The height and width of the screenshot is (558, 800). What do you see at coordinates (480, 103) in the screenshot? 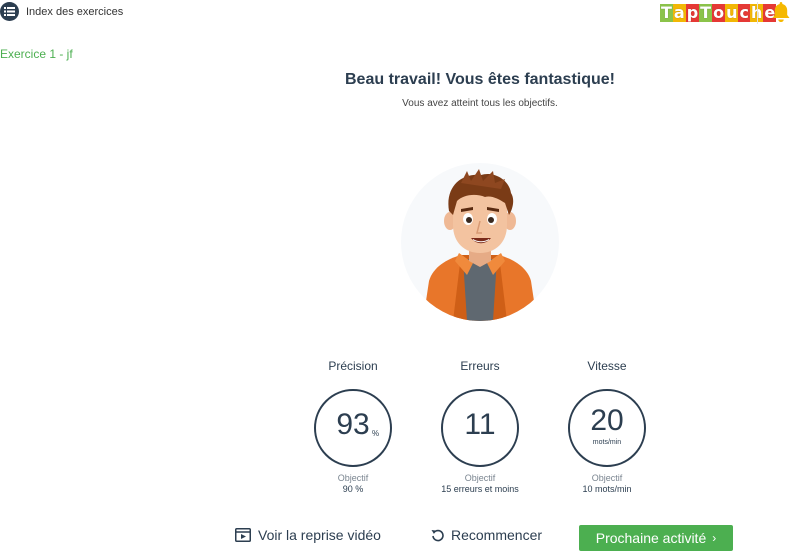
I see `result-subline: Vous avez atteint tous les objectifs.` at bounding box center [480, 103].